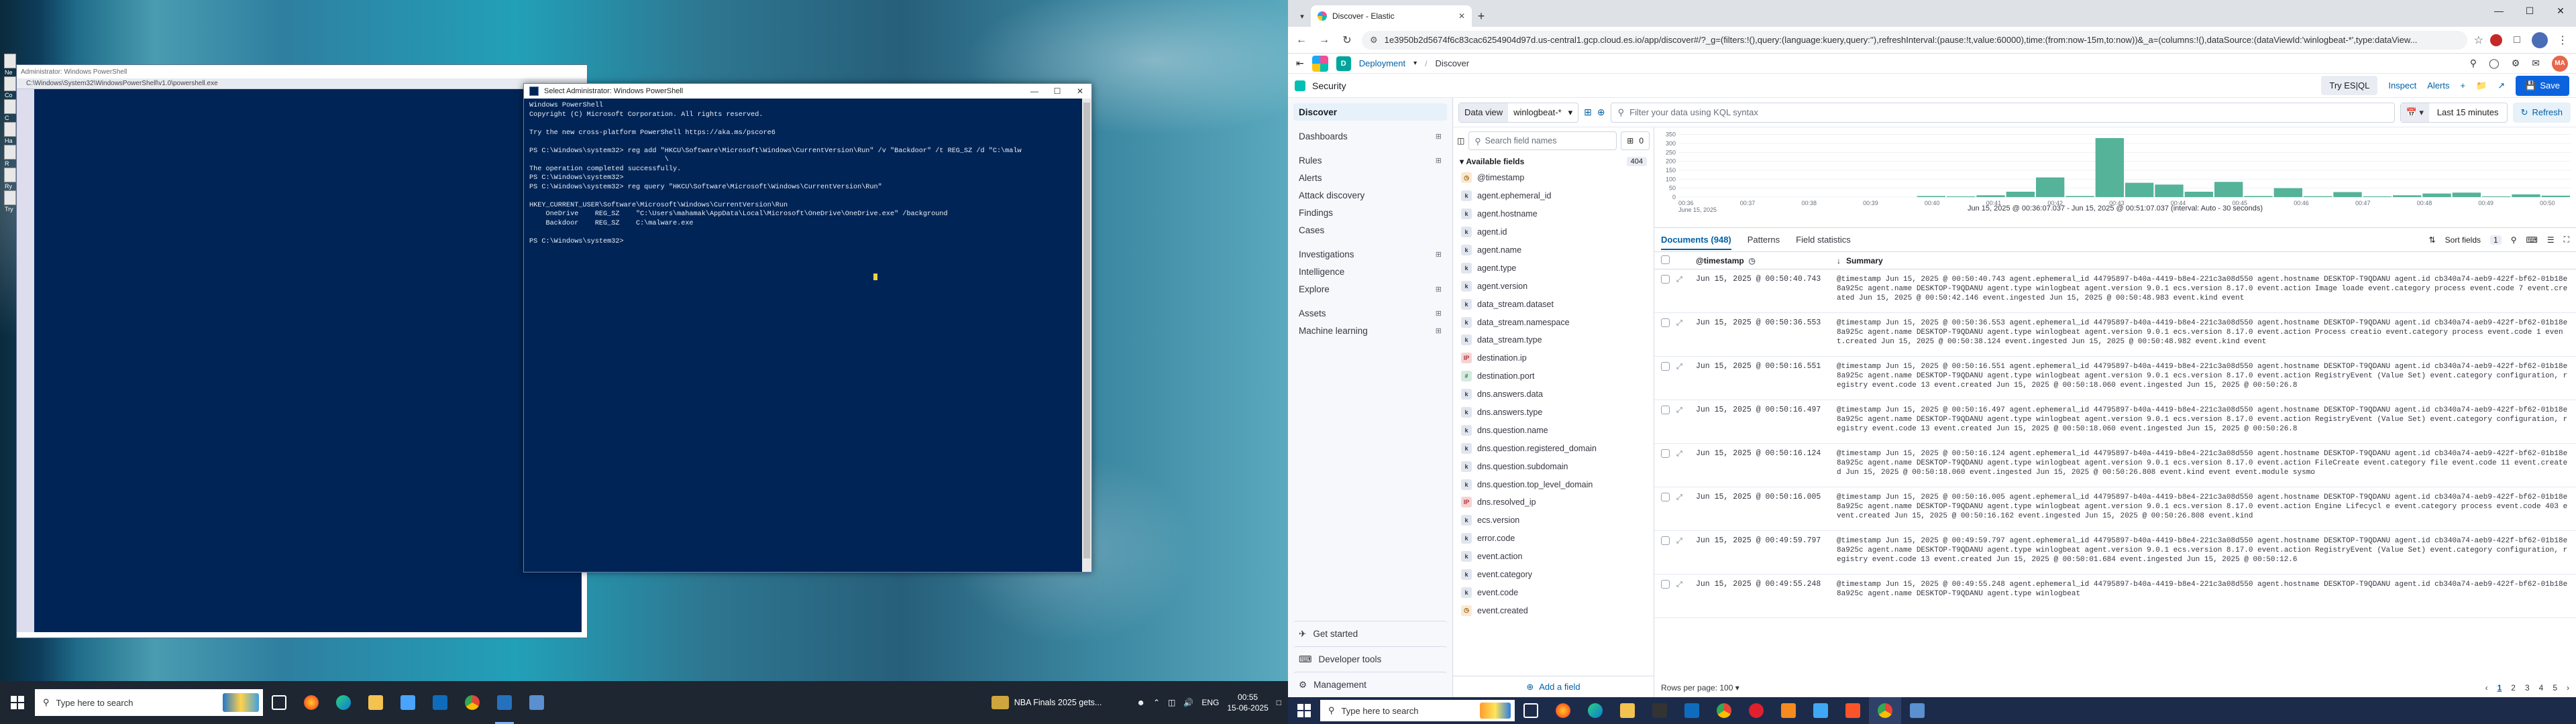 Image resolution: width=2576 pixels, height=724 pixels. Describe the element at coordinates (2542, 85) in the screenshot. I see `save-button: 💾 Save` at that location.